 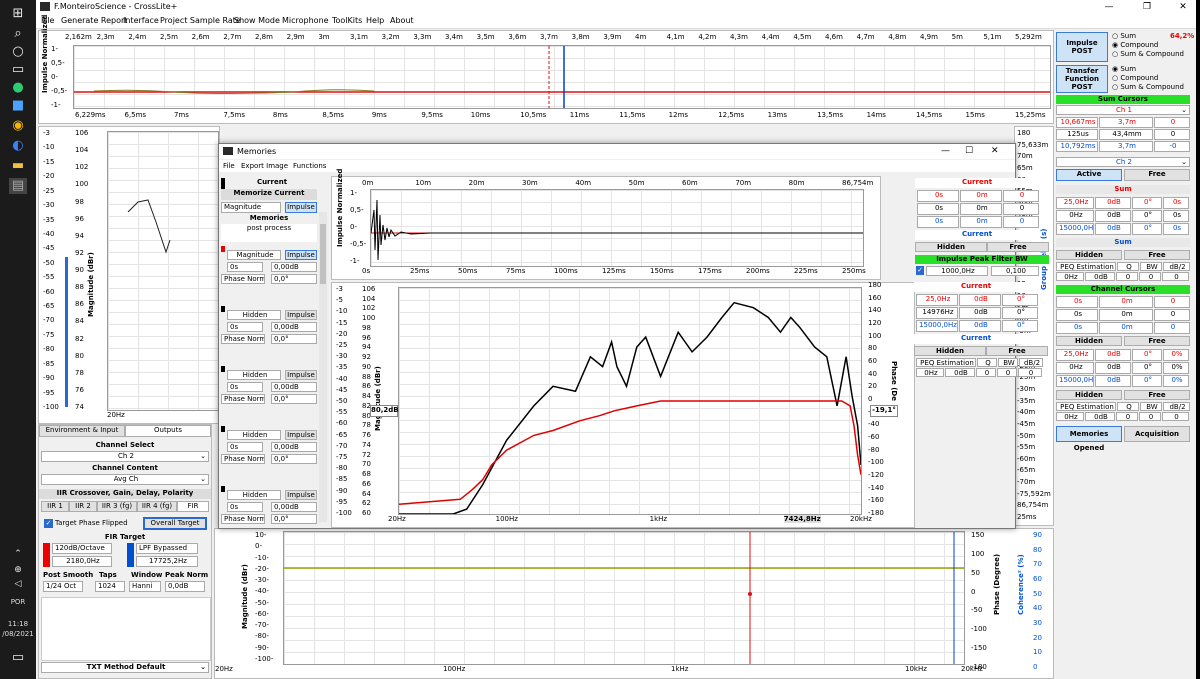 What do you see at coordinates (1075, 381) in the screenshot?
I see `cell: 15000,0Hz` at bounding box center [1075, 381].